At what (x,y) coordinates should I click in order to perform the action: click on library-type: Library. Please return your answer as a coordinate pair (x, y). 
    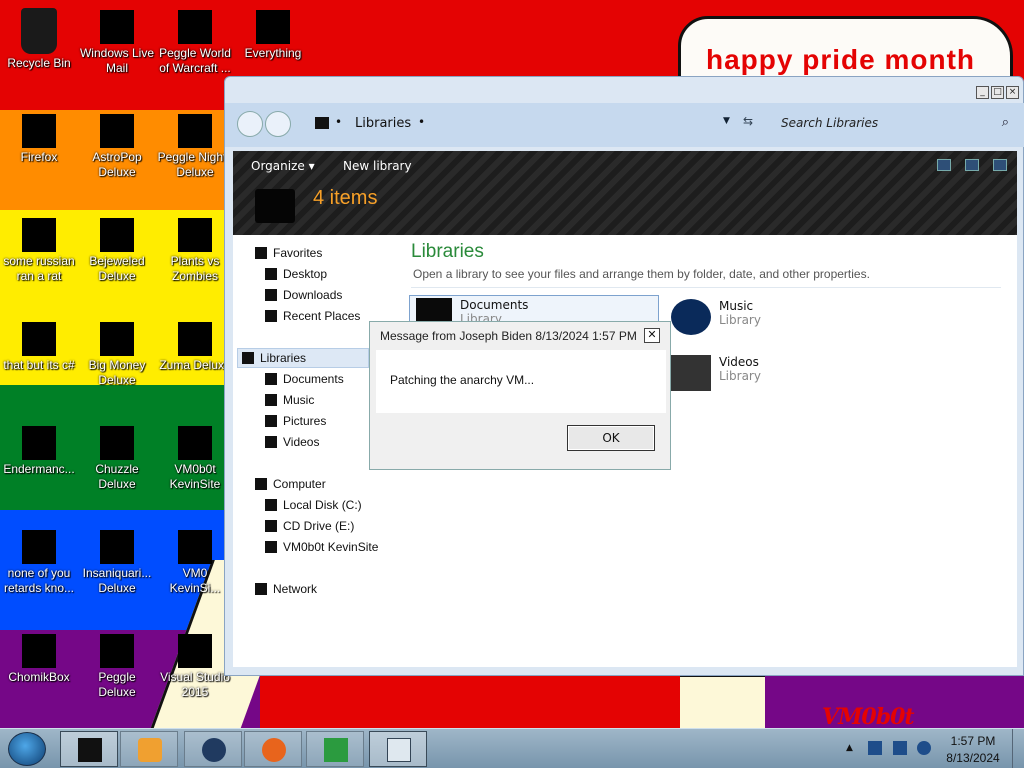
    Looking at the image, I should click on (740, 320).